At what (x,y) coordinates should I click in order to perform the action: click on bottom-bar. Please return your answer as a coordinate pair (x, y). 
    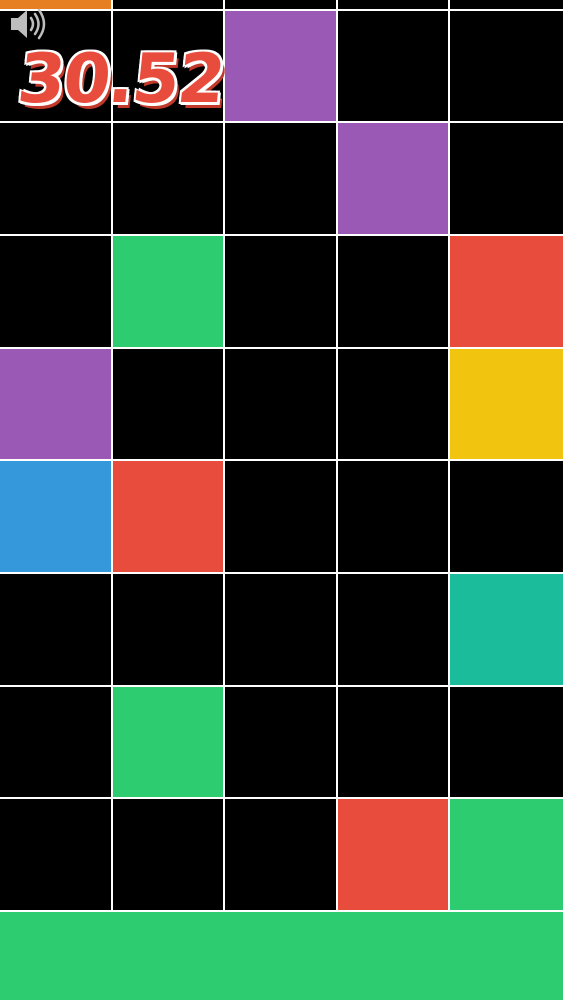
    Looking at the image, I should click on (281, 956).